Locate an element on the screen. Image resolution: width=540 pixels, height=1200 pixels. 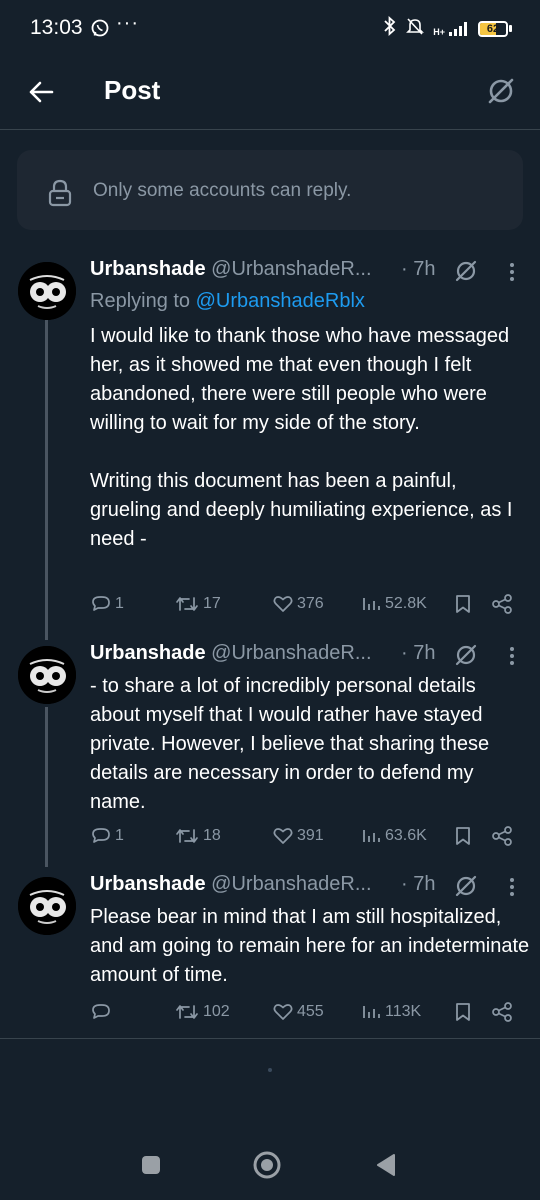
back-button is located at coordinates (42, 92).